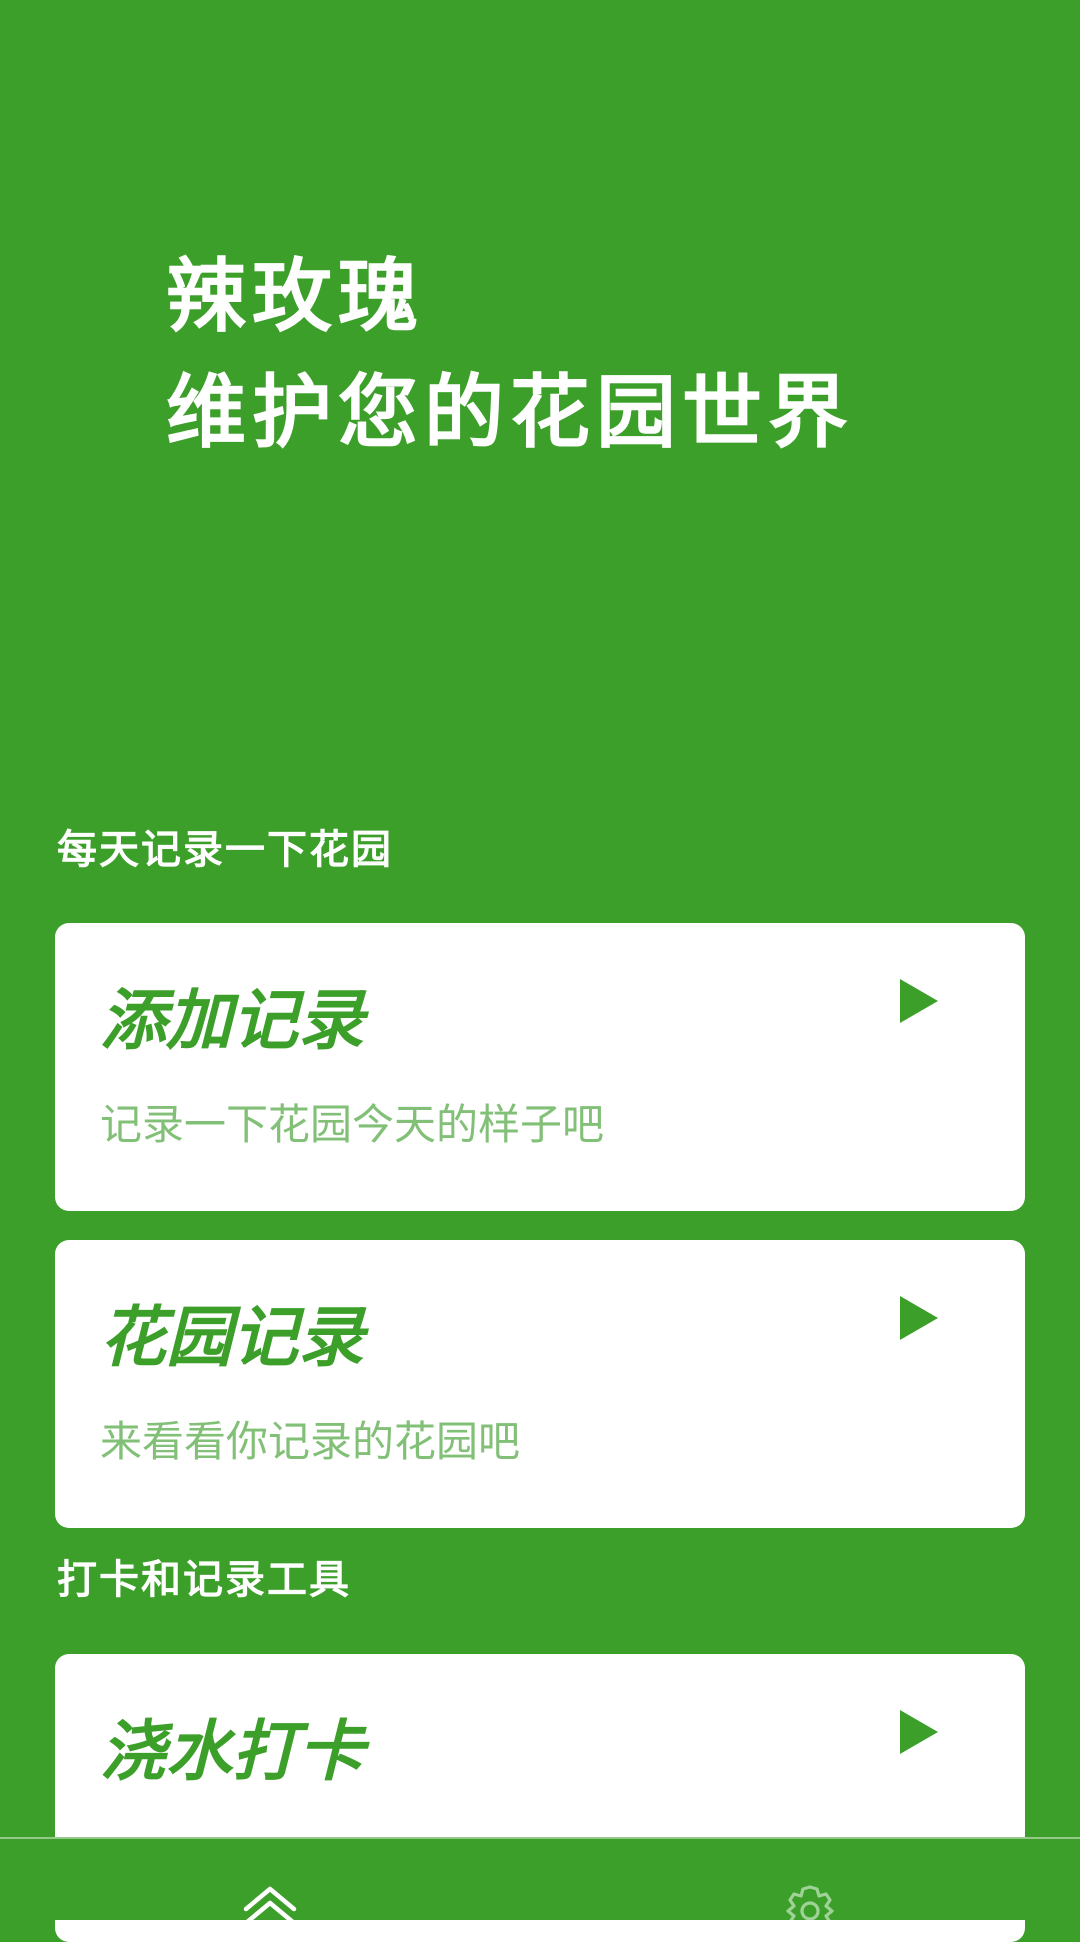  I want to click on garden-records-card: 花园记录 来看看你记录的花园吧, so click(540, 1384).